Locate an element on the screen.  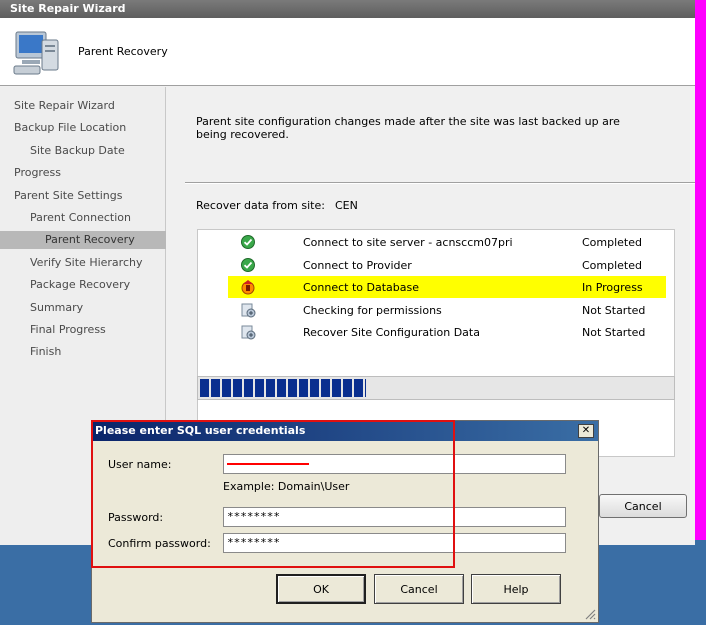
table-row: Connect to Provider Completed is located at coordinates (436, 265).